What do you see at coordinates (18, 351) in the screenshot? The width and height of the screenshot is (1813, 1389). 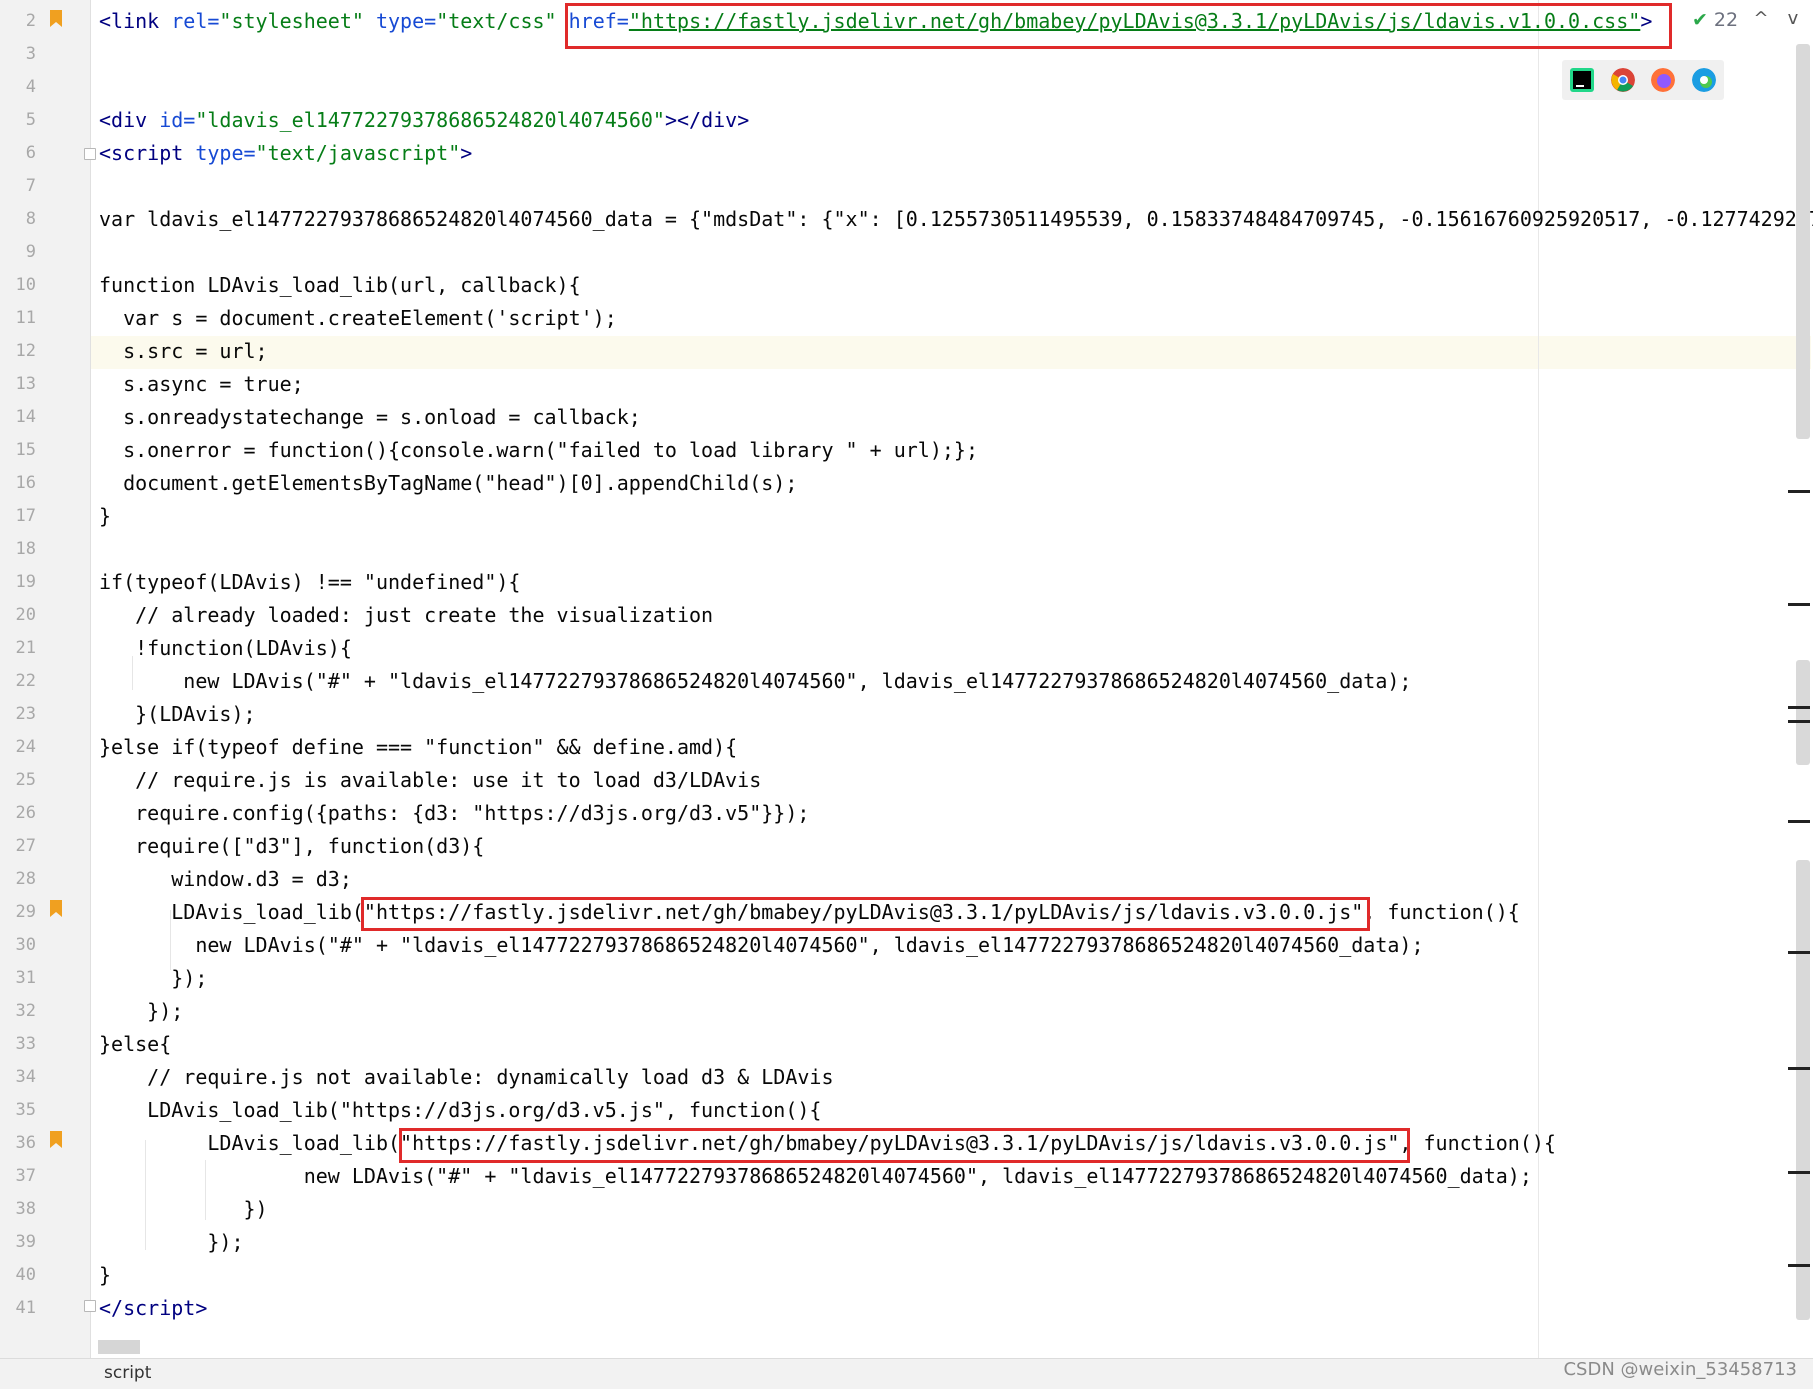 I see `line-number: 12` at bounding box center [18, 351].